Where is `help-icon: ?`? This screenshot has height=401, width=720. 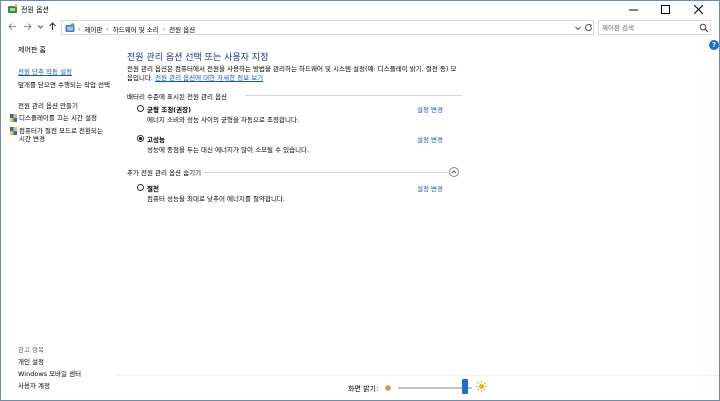 help-icon: ? is located at coordinates (714, 45).